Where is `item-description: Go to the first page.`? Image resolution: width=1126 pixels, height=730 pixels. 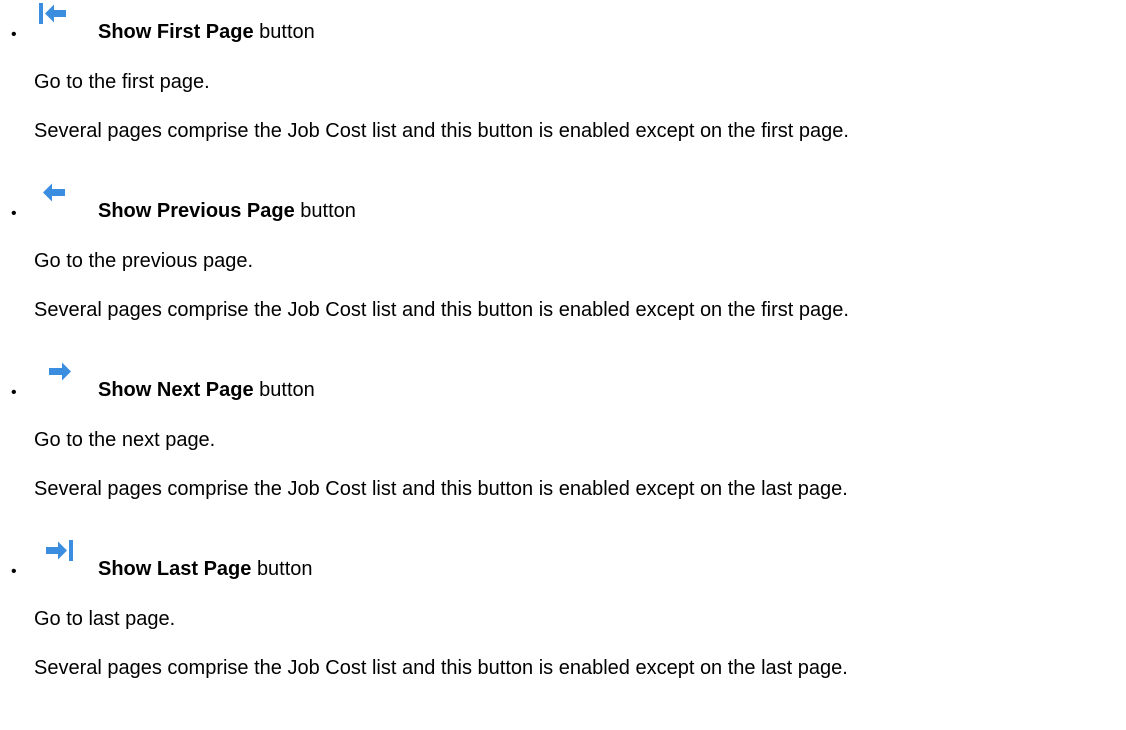 item-description: Go to the first page. is located at coordinates (122, 82).